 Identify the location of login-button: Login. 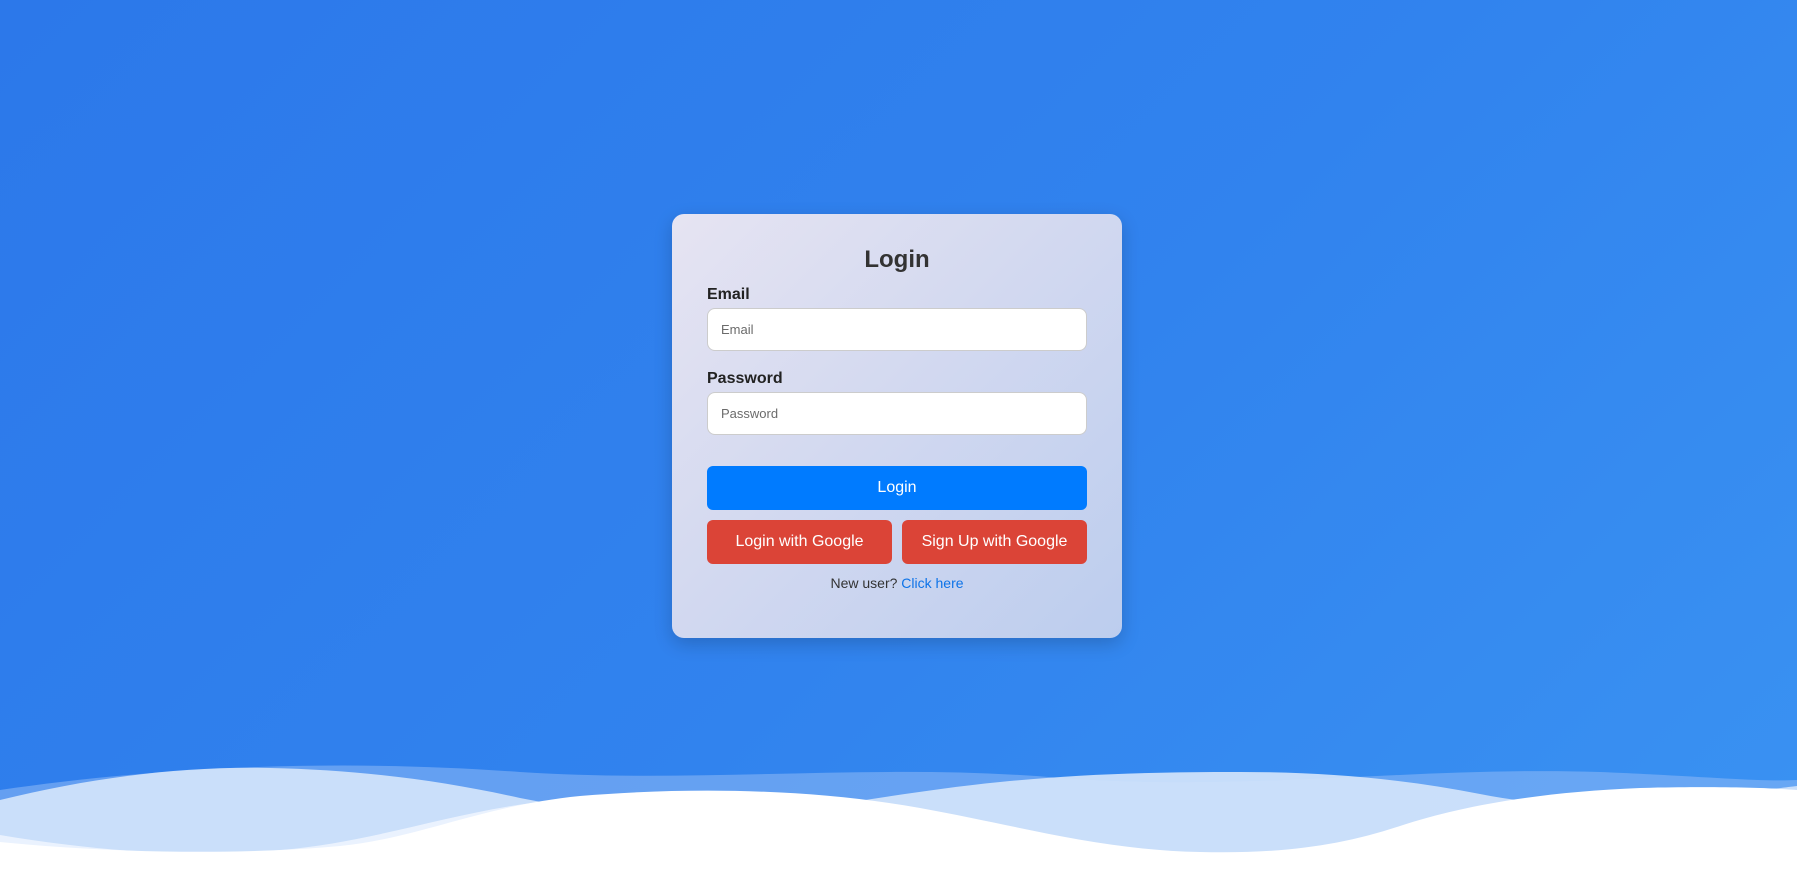
(897, 488).